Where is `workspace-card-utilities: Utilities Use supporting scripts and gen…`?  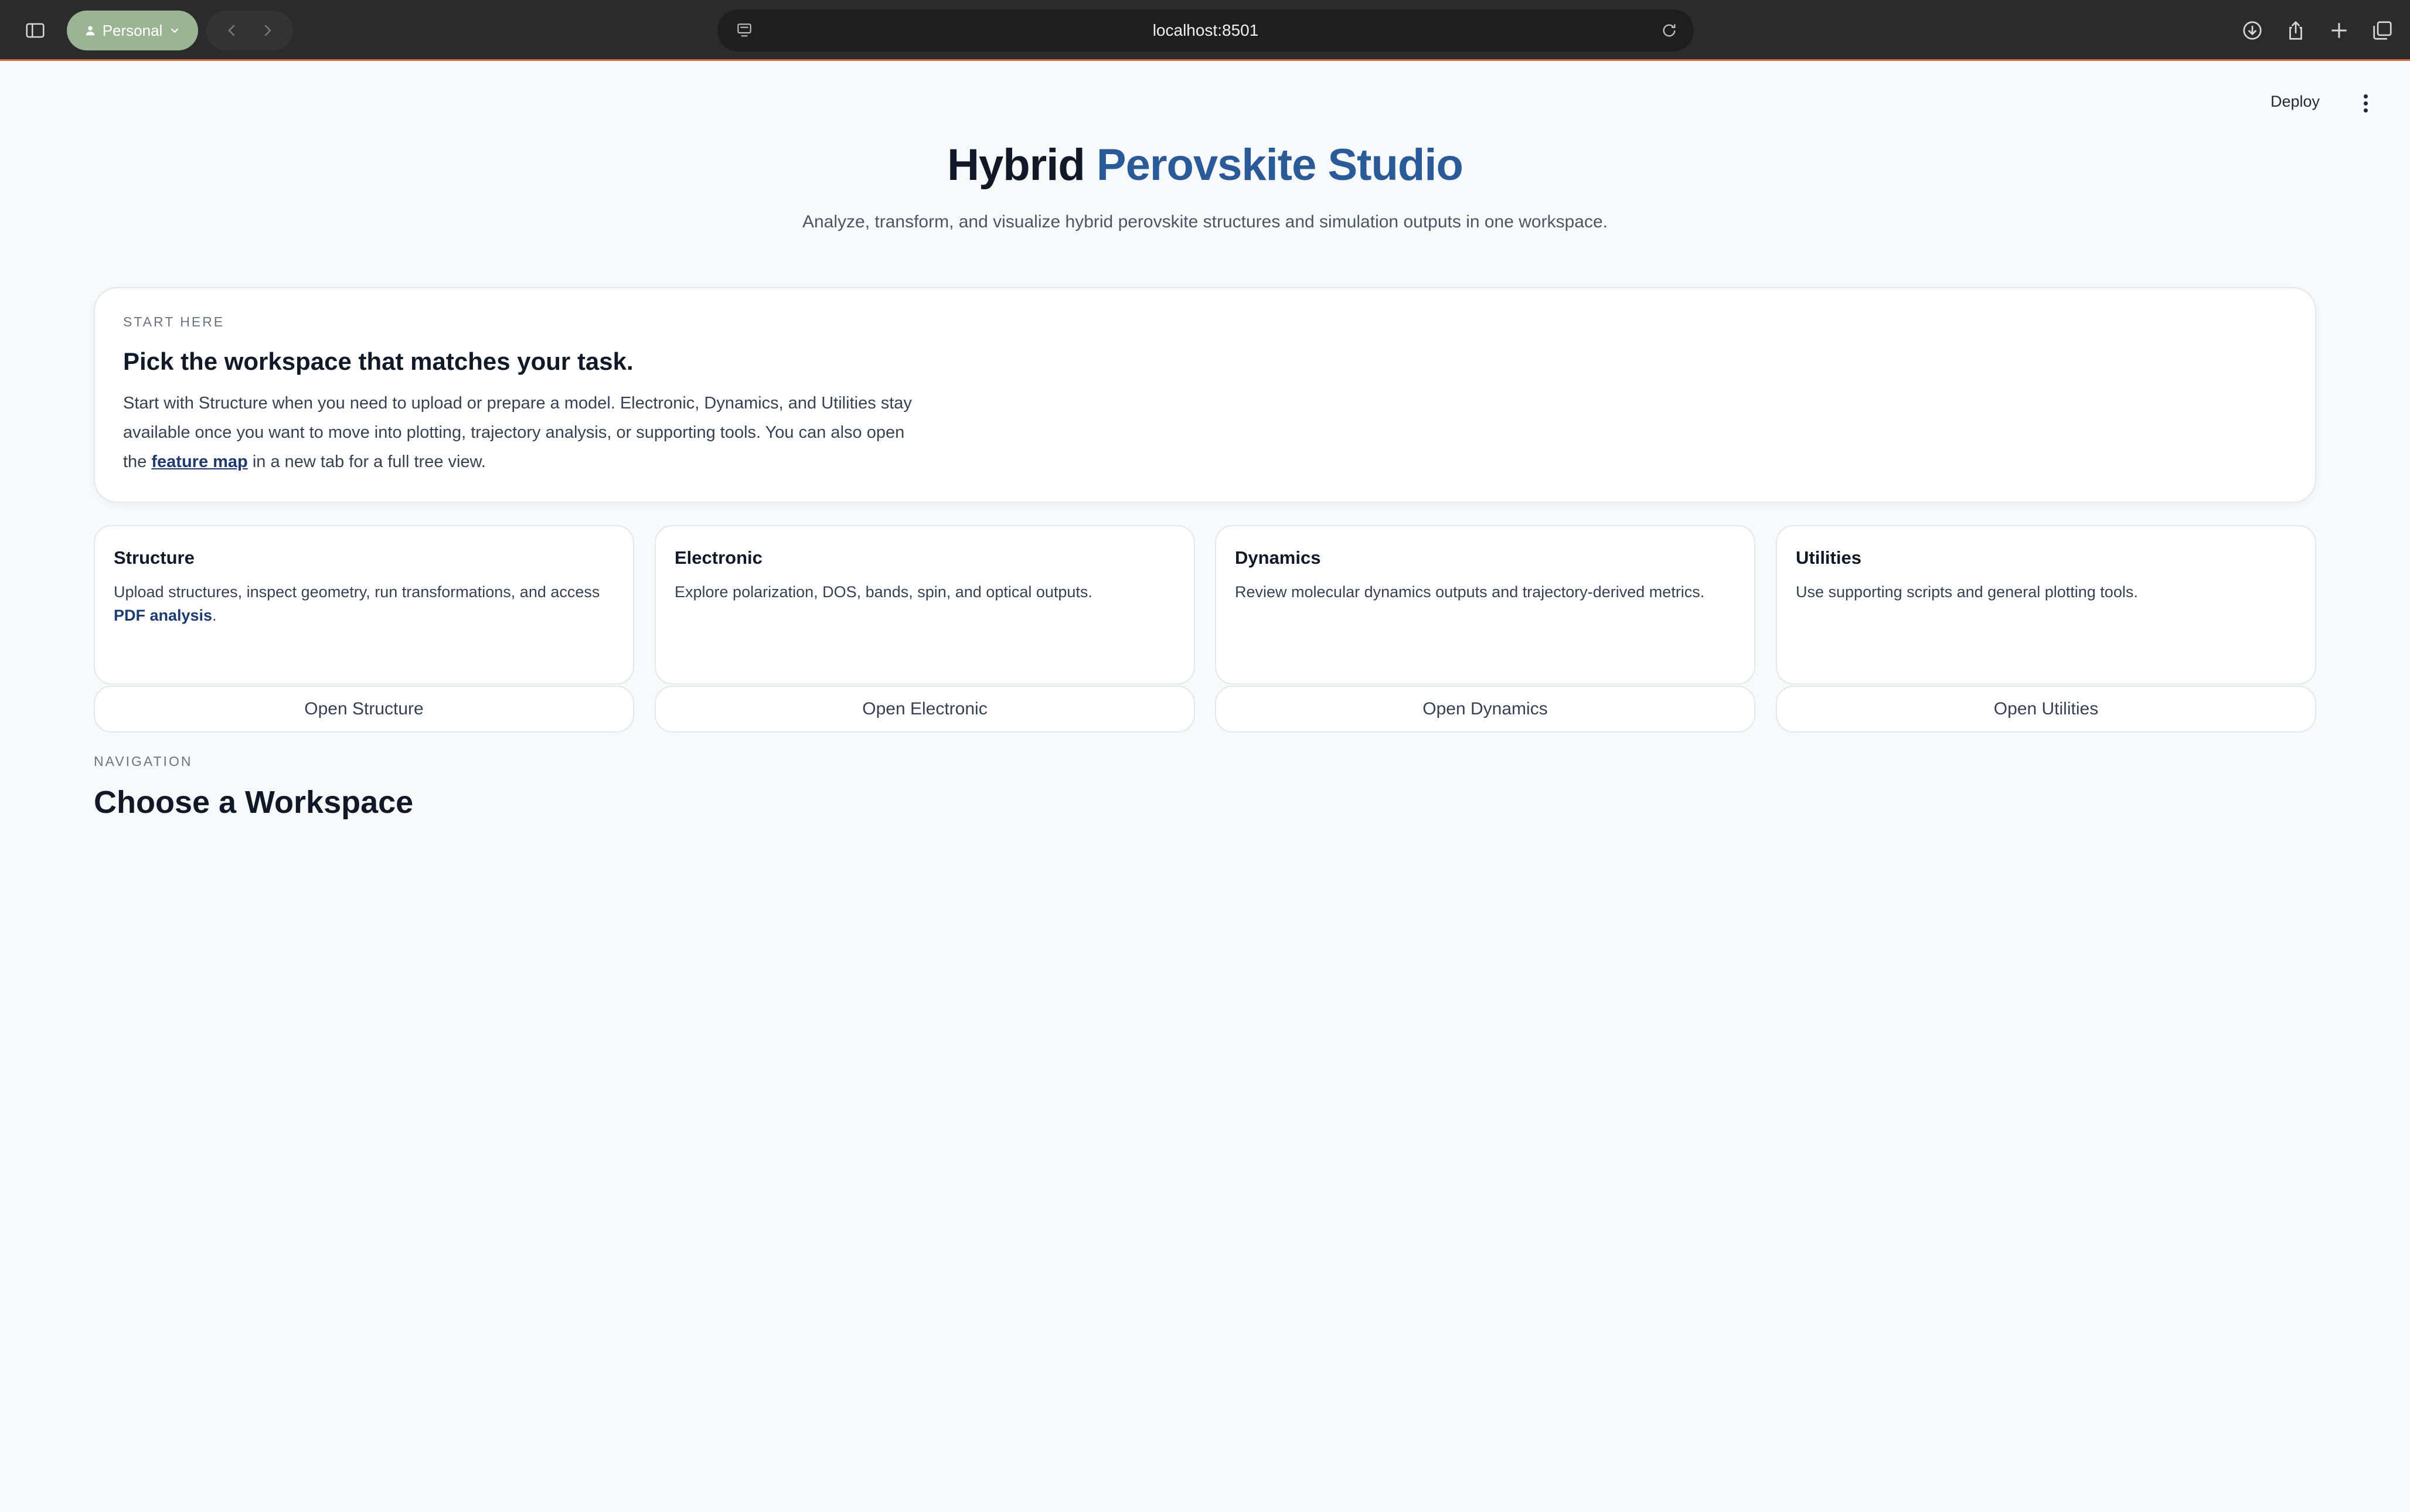 workspace-card-utilities: Utilities Use supporting scripts and gen… is located at coordinates (2046, 605).